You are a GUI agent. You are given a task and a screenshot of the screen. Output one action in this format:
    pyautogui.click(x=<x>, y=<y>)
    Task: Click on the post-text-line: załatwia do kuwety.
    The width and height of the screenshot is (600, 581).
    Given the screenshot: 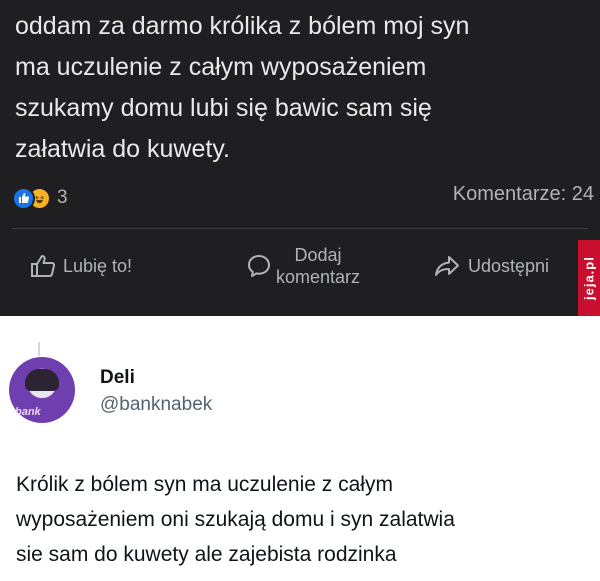 What is the action you would take?
    pyautogui.click(x=122, y=149)
    